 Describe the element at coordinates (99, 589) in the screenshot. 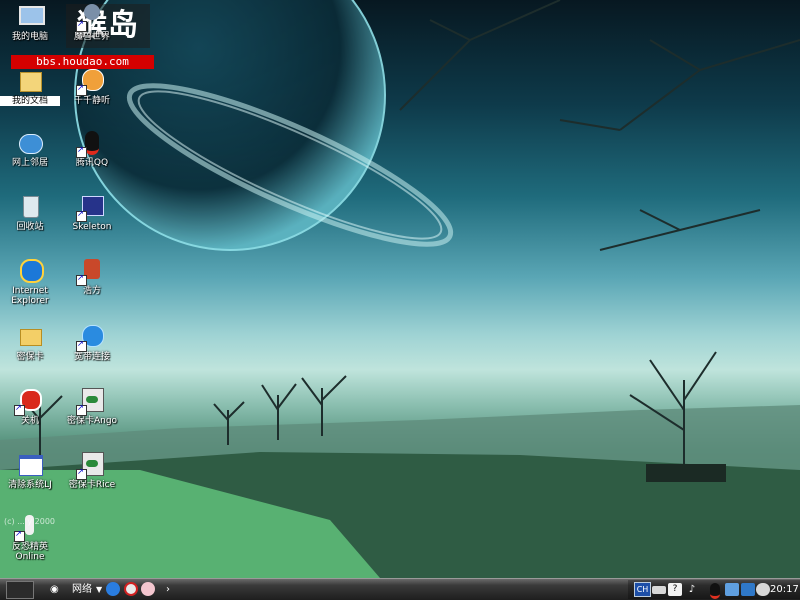

I see `chevron-down-icon: ▼` at that location.